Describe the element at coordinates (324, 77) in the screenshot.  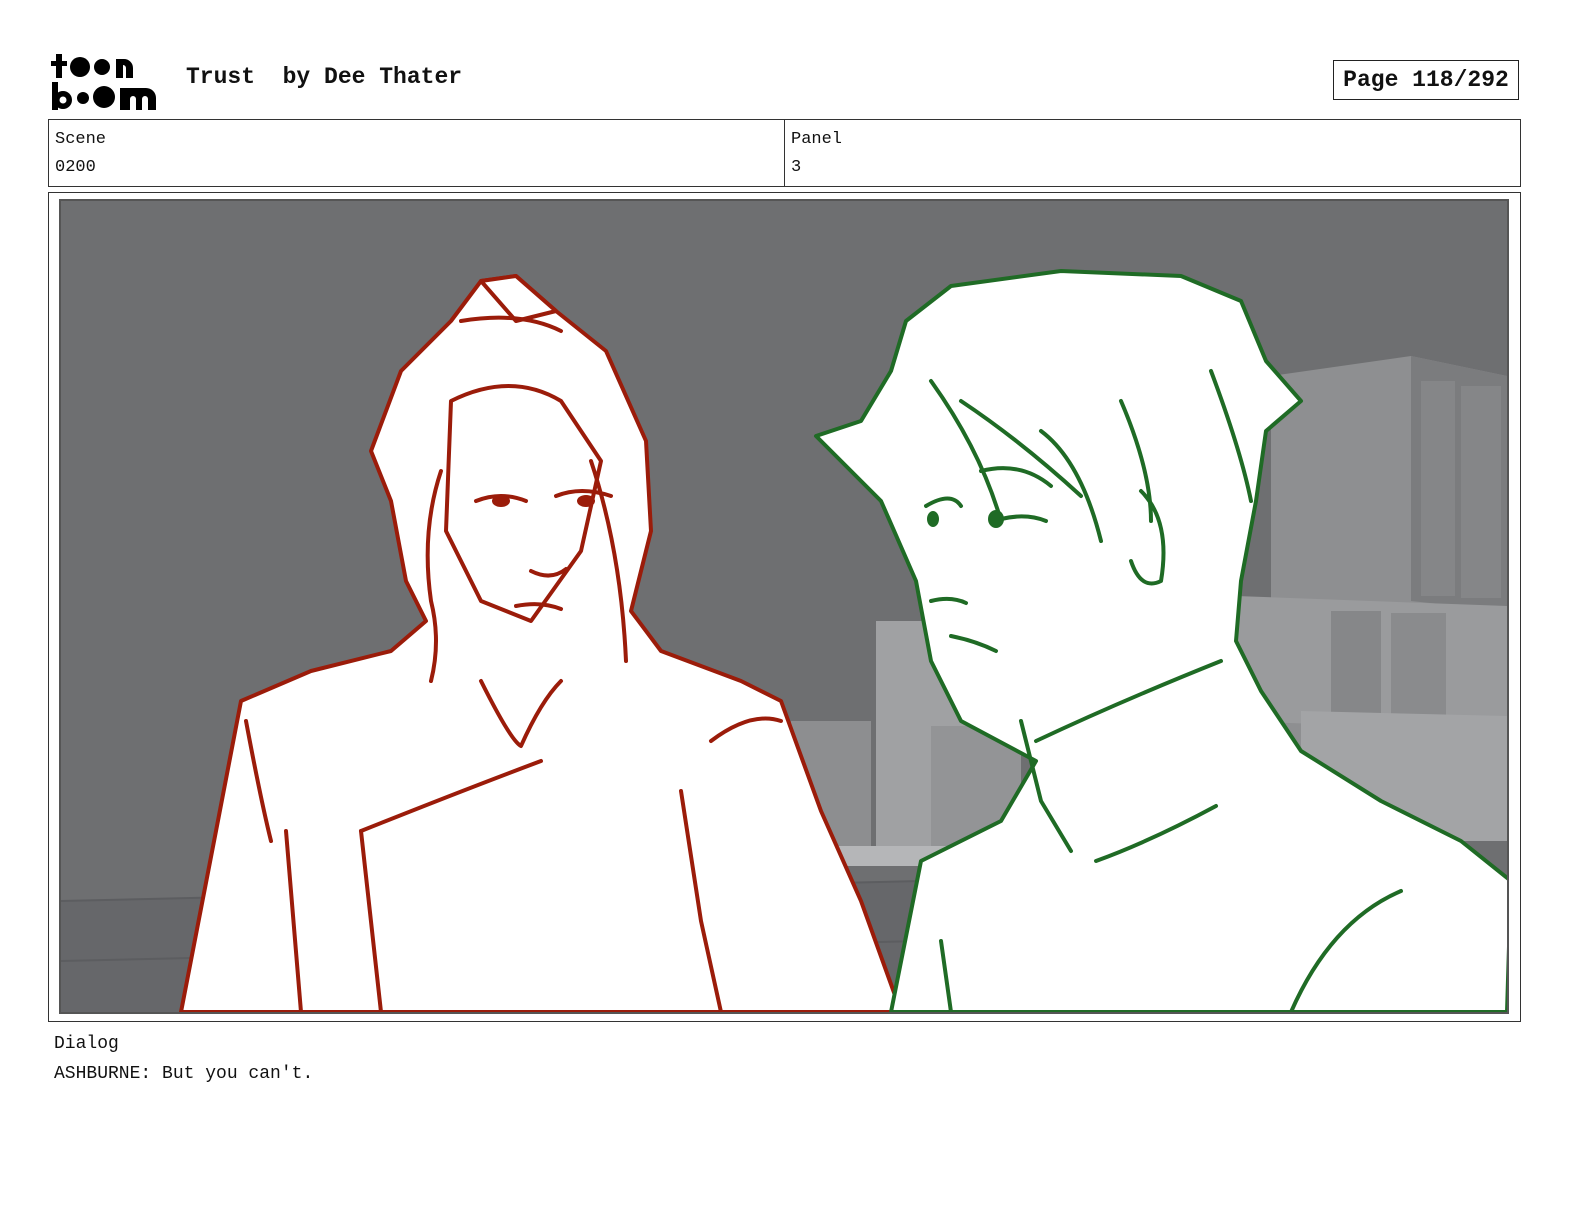
I see `storyboard-title: Trust by Dee Thater` at that location.